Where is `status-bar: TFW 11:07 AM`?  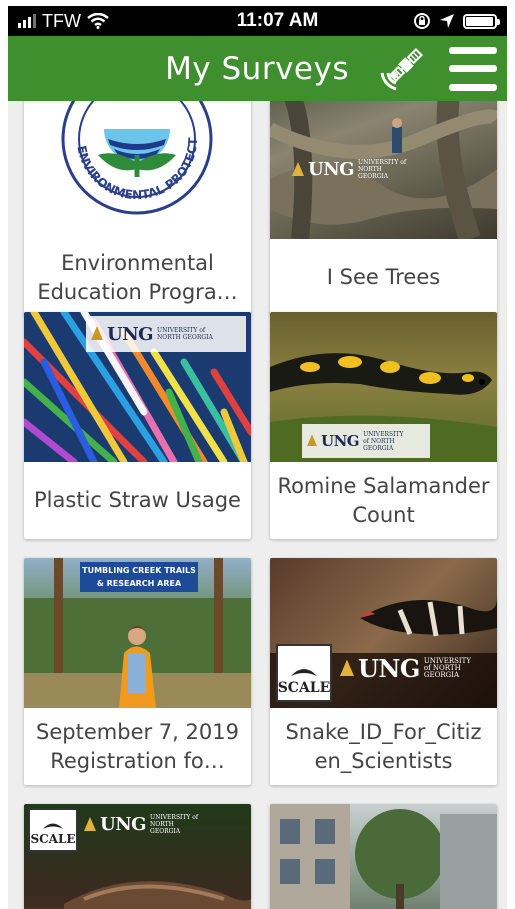
status-bar: TFW 11:07 AM is located at coordinates (257, 21).